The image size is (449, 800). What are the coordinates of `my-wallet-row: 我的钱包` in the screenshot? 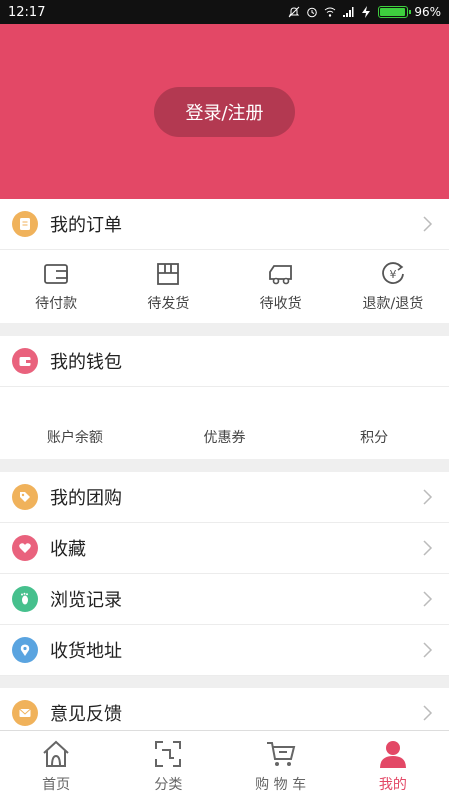 It's located at (224, 361).